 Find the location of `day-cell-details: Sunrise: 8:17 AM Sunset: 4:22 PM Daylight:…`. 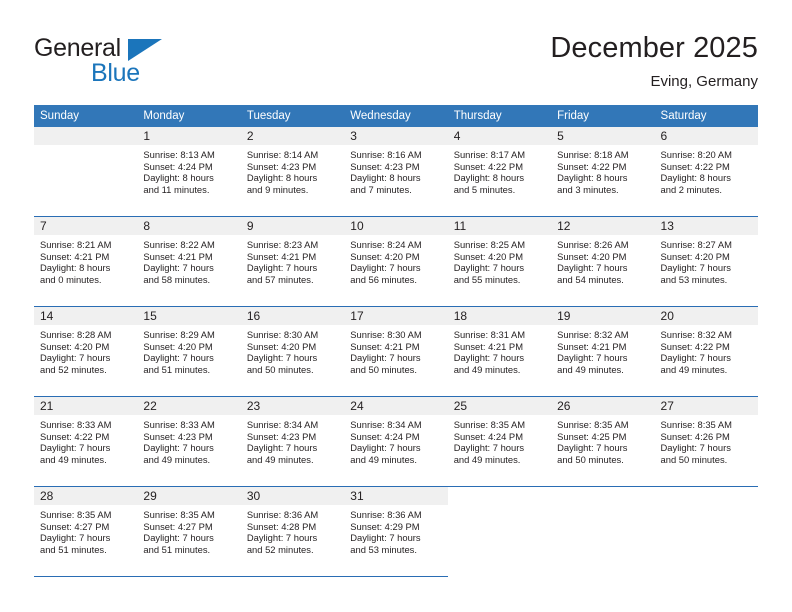

day-cell-details: Sunrise: 8:17 AM Sunset: 4:22 PM Daylight:… is located at coordinates (499, 170).